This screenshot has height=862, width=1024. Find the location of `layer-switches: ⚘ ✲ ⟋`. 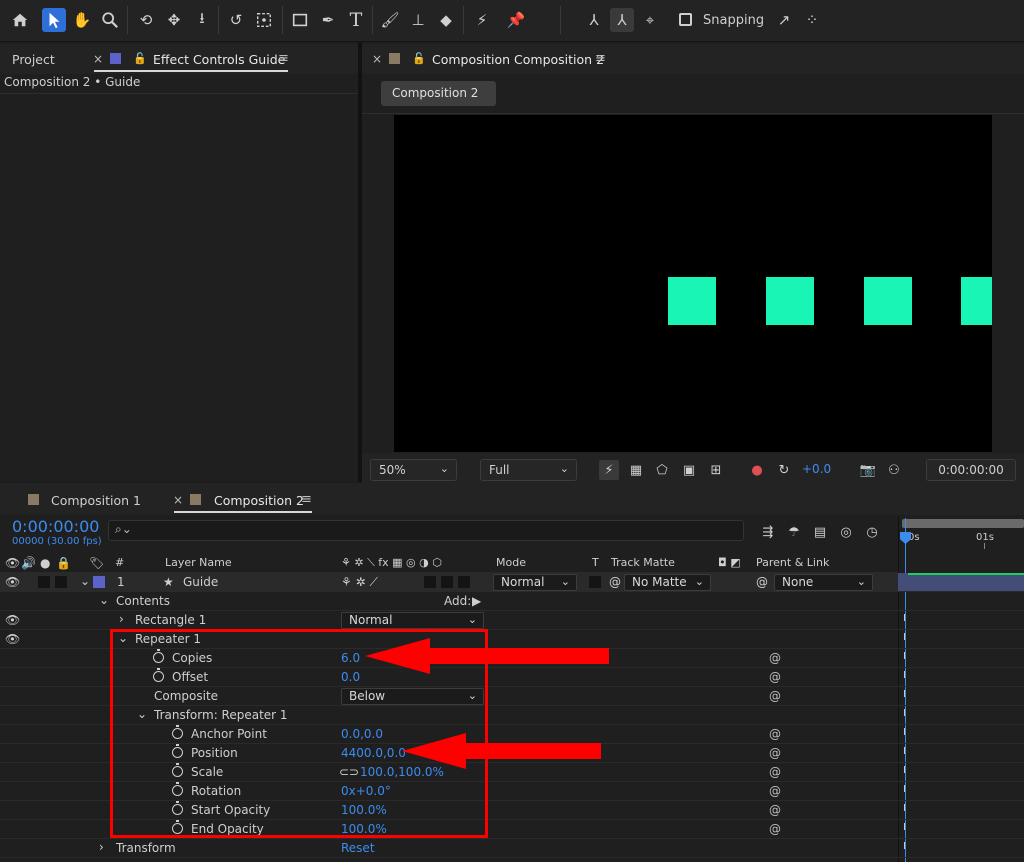

layer-switches: ⚘ ✲ ⟋ is located at coordinates (359, 582).